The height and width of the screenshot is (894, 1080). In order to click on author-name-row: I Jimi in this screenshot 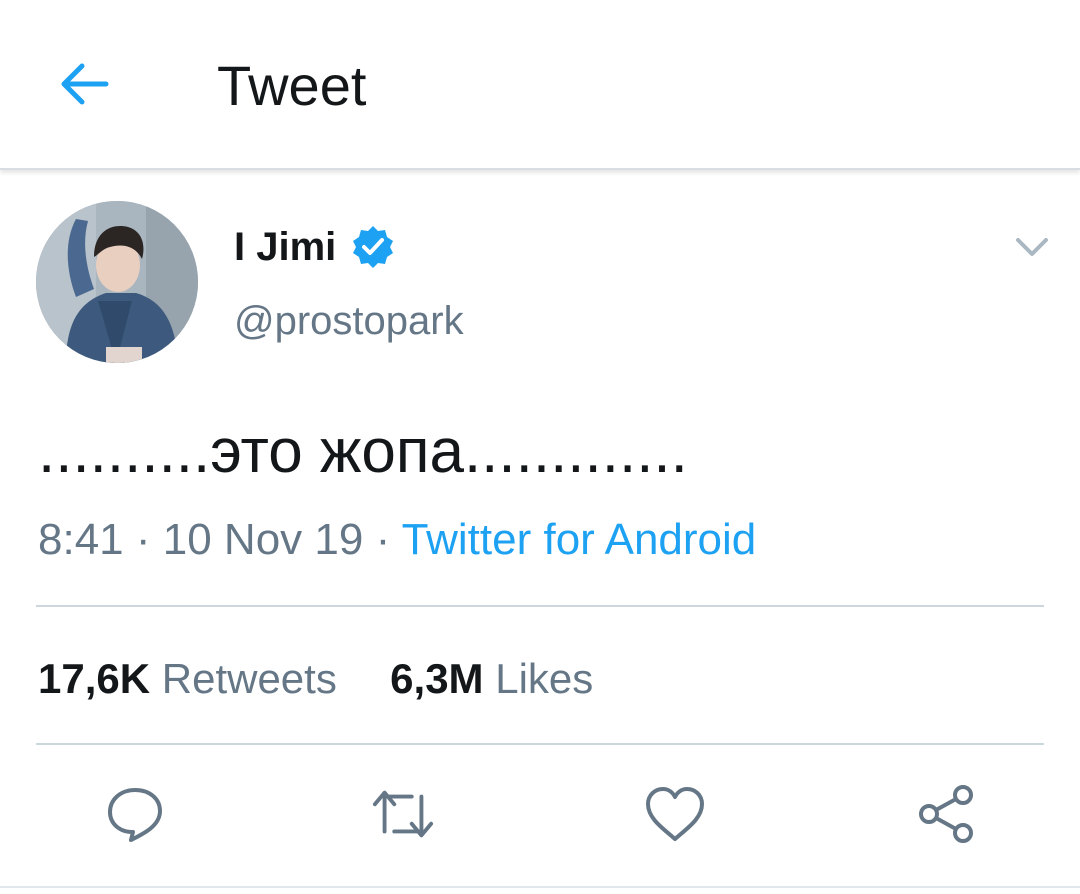, I will do `click(315, 247)`.